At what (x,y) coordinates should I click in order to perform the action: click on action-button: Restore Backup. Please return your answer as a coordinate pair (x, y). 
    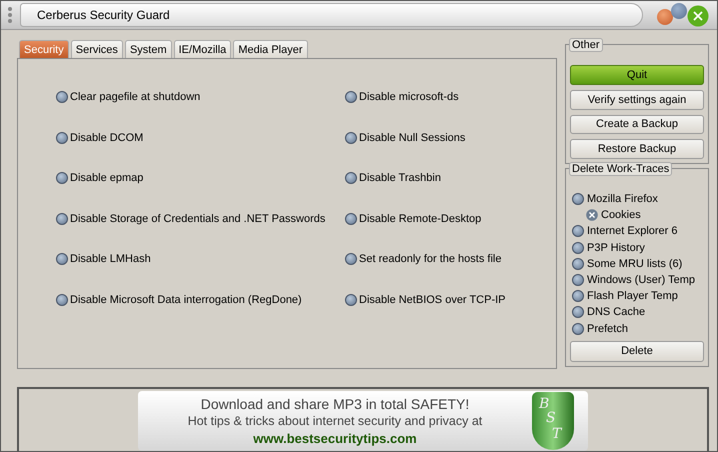
    Looking at the image, I should click on (637, 149).